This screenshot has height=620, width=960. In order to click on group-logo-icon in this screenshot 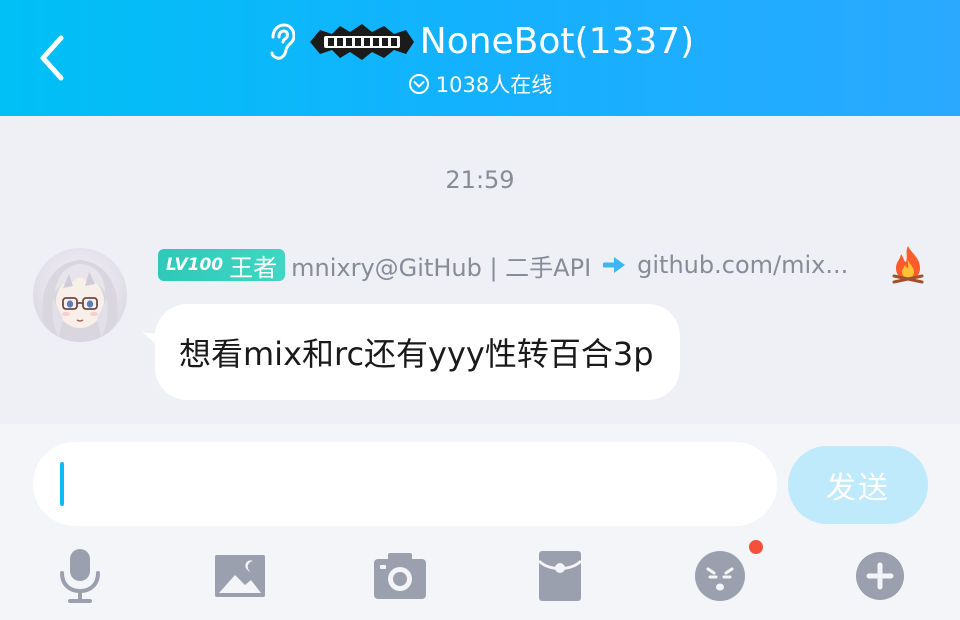, I will do `click(361, 42)`.